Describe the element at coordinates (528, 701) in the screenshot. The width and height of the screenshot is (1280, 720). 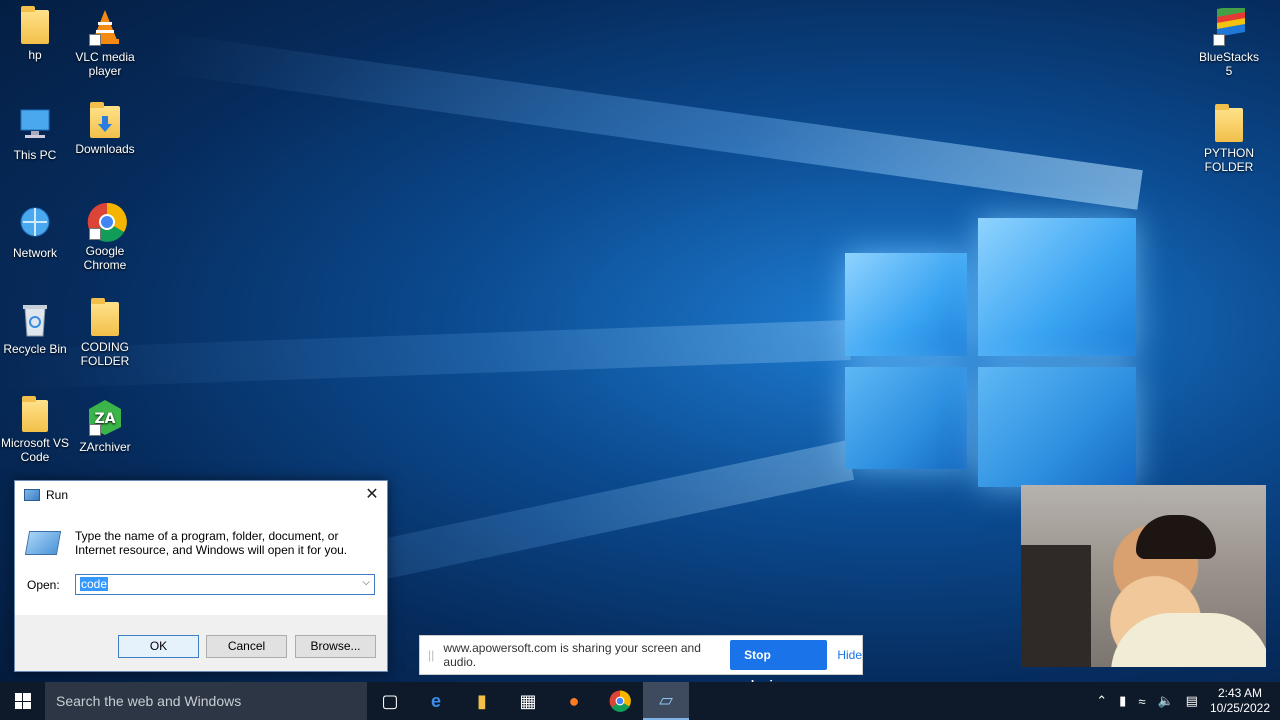
I see `store-icon: ▦` at that location.